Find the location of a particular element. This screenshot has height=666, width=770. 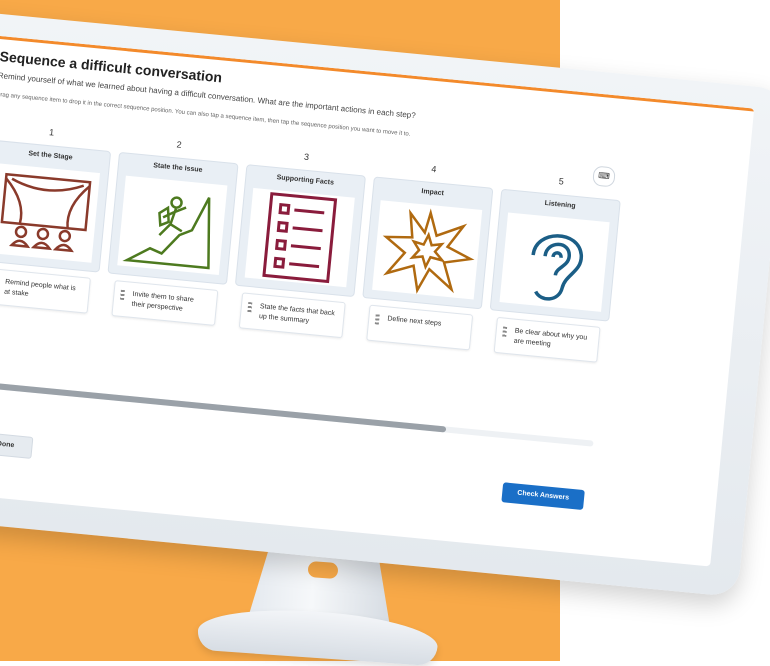

sequence-item: State the facts that back up the summary is located at coordinates (292, 315).